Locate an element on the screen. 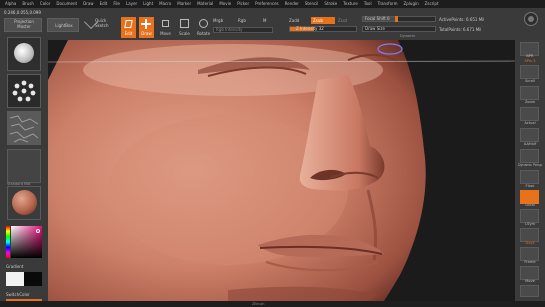 Image resolution: width=545 pixels, height=307 pixels. mrgb-button: Mrgb is located at coordinates (218, 20).